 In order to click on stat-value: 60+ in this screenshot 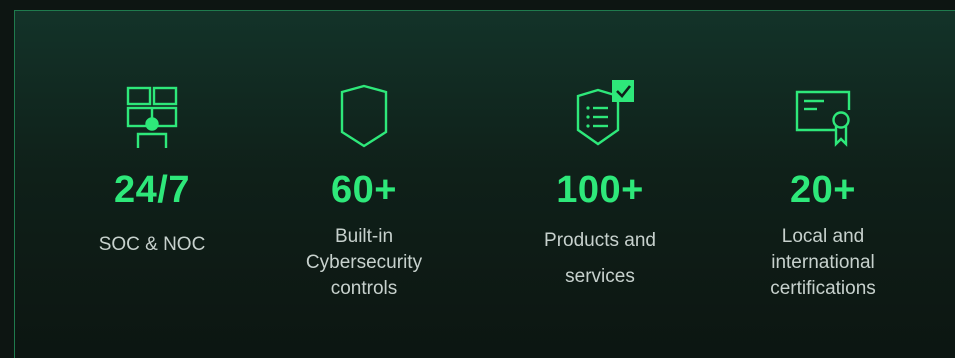, I will do `click(364, 190)`.